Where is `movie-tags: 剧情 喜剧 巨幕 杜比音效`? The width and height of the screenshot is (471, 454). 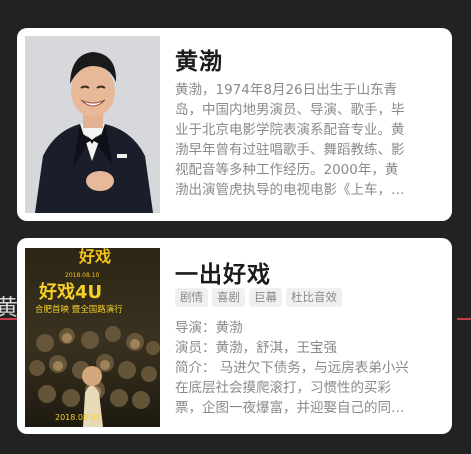
movie-tags: 剧情 喜剧 巨幕 杜比音效 is located at coordinates (258, 297).